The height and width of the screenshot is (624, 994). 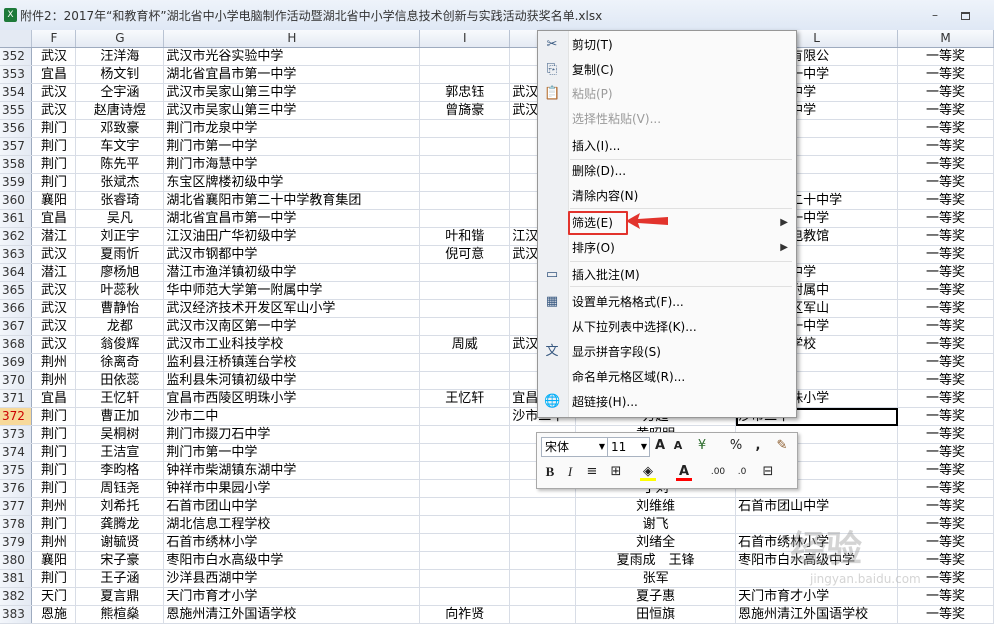 I want to click on row-header: 383, so click(x=16, y=614).